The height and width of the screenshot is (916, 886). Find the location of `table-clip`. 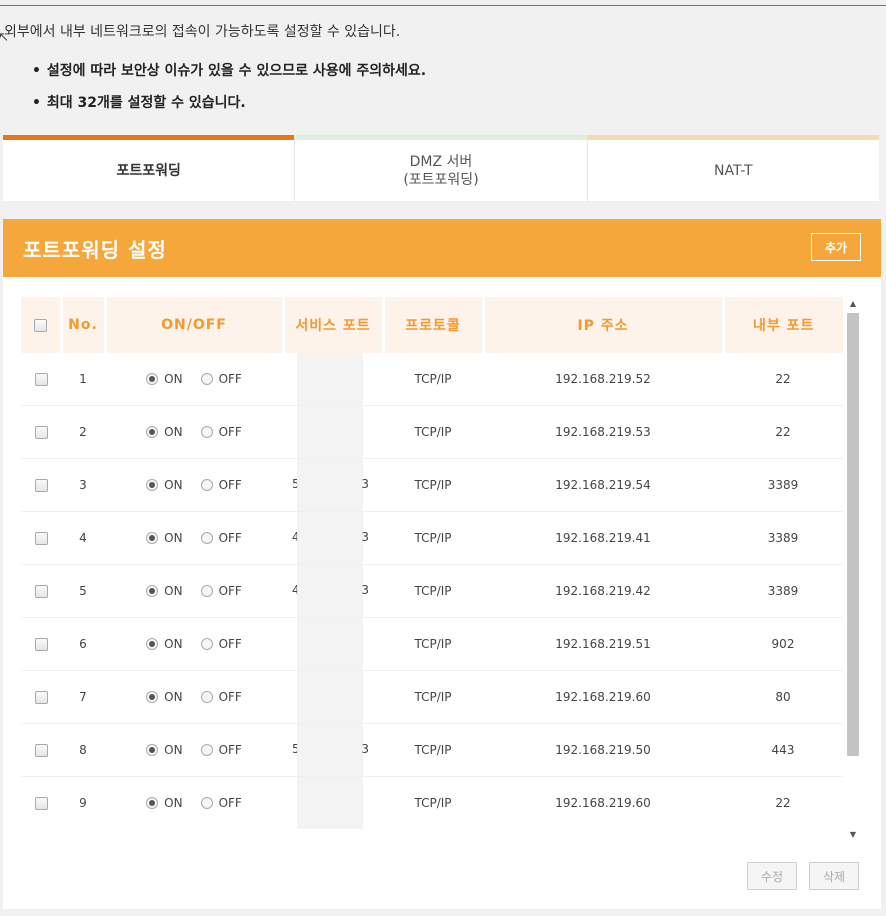

table-clip is located at coordinates (432, 836).